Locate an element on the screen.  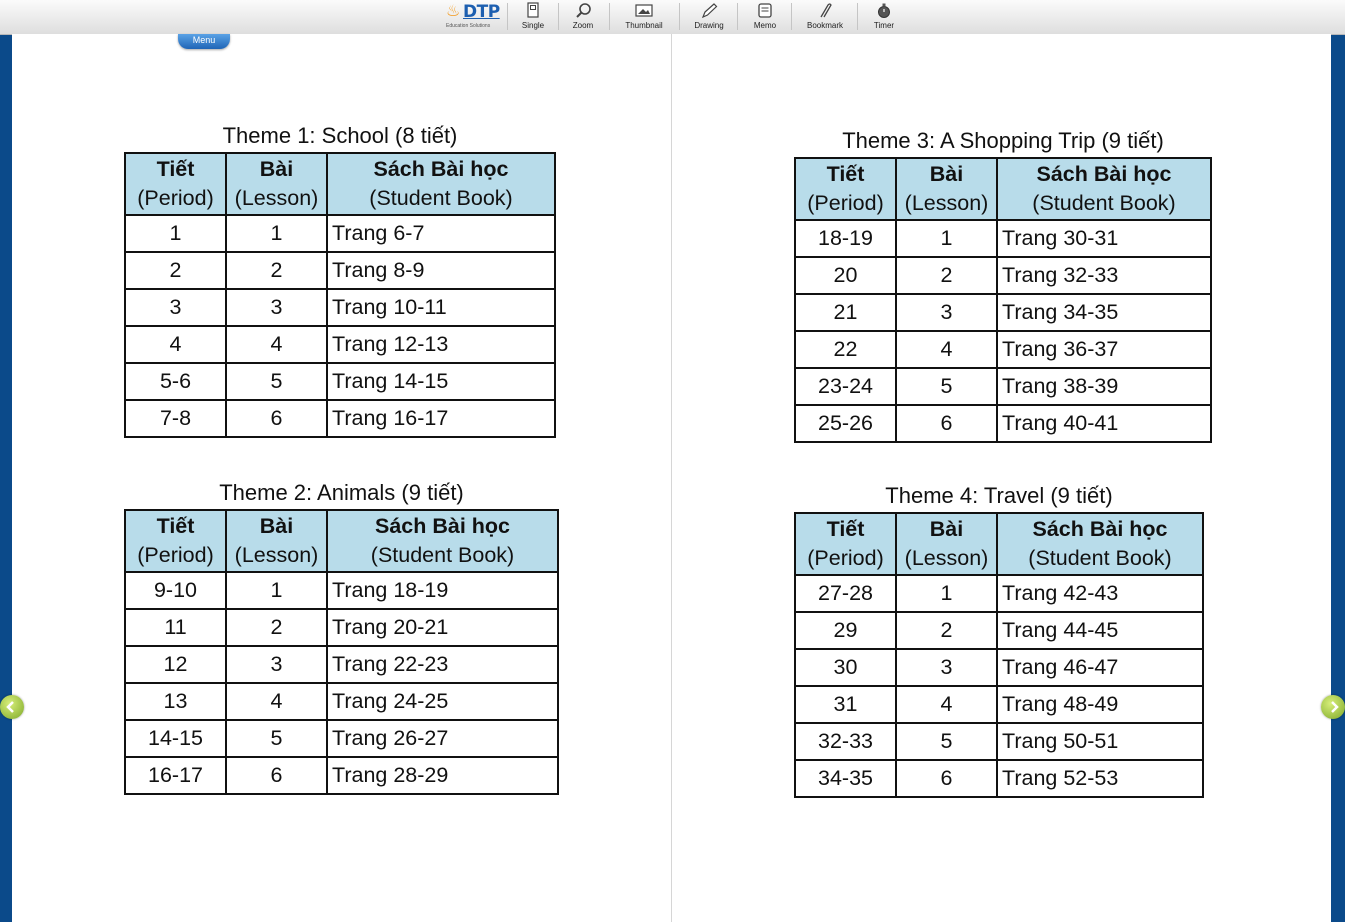
period-cell: 16-17 is located at coordinates (175, 775).